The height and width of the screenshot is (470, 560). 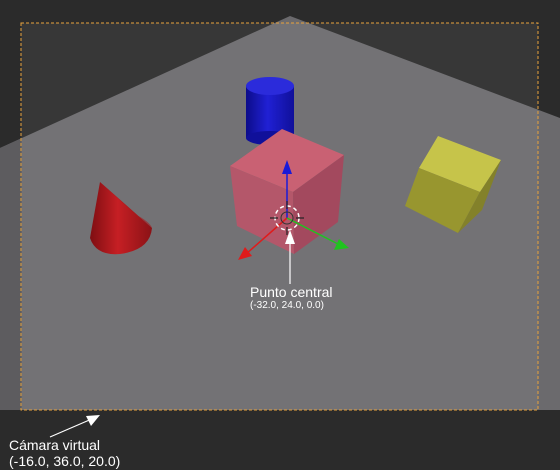 I want to click on pivot-point-label: Punto central, so click(x=291, y=292).